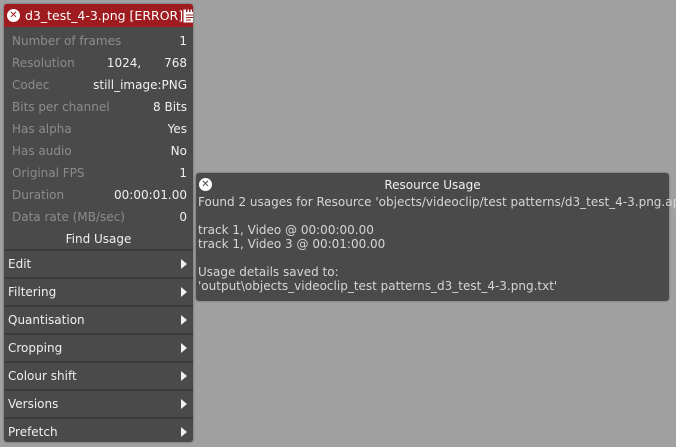 The height and width of the screenshot is (447, 676). What do you see at coordinates (42, 129) in the screenshot?
I see `property-label: Has alpha` at bounding box center [42, 129].